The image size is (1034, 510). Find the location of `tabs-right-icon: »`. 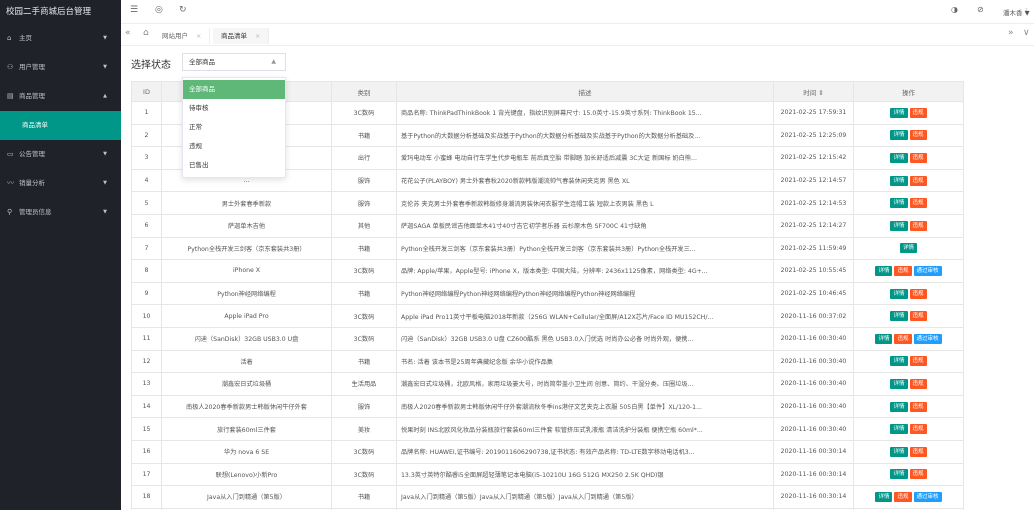

tabs-right-icon: » is located at coordinates (1011, 33).